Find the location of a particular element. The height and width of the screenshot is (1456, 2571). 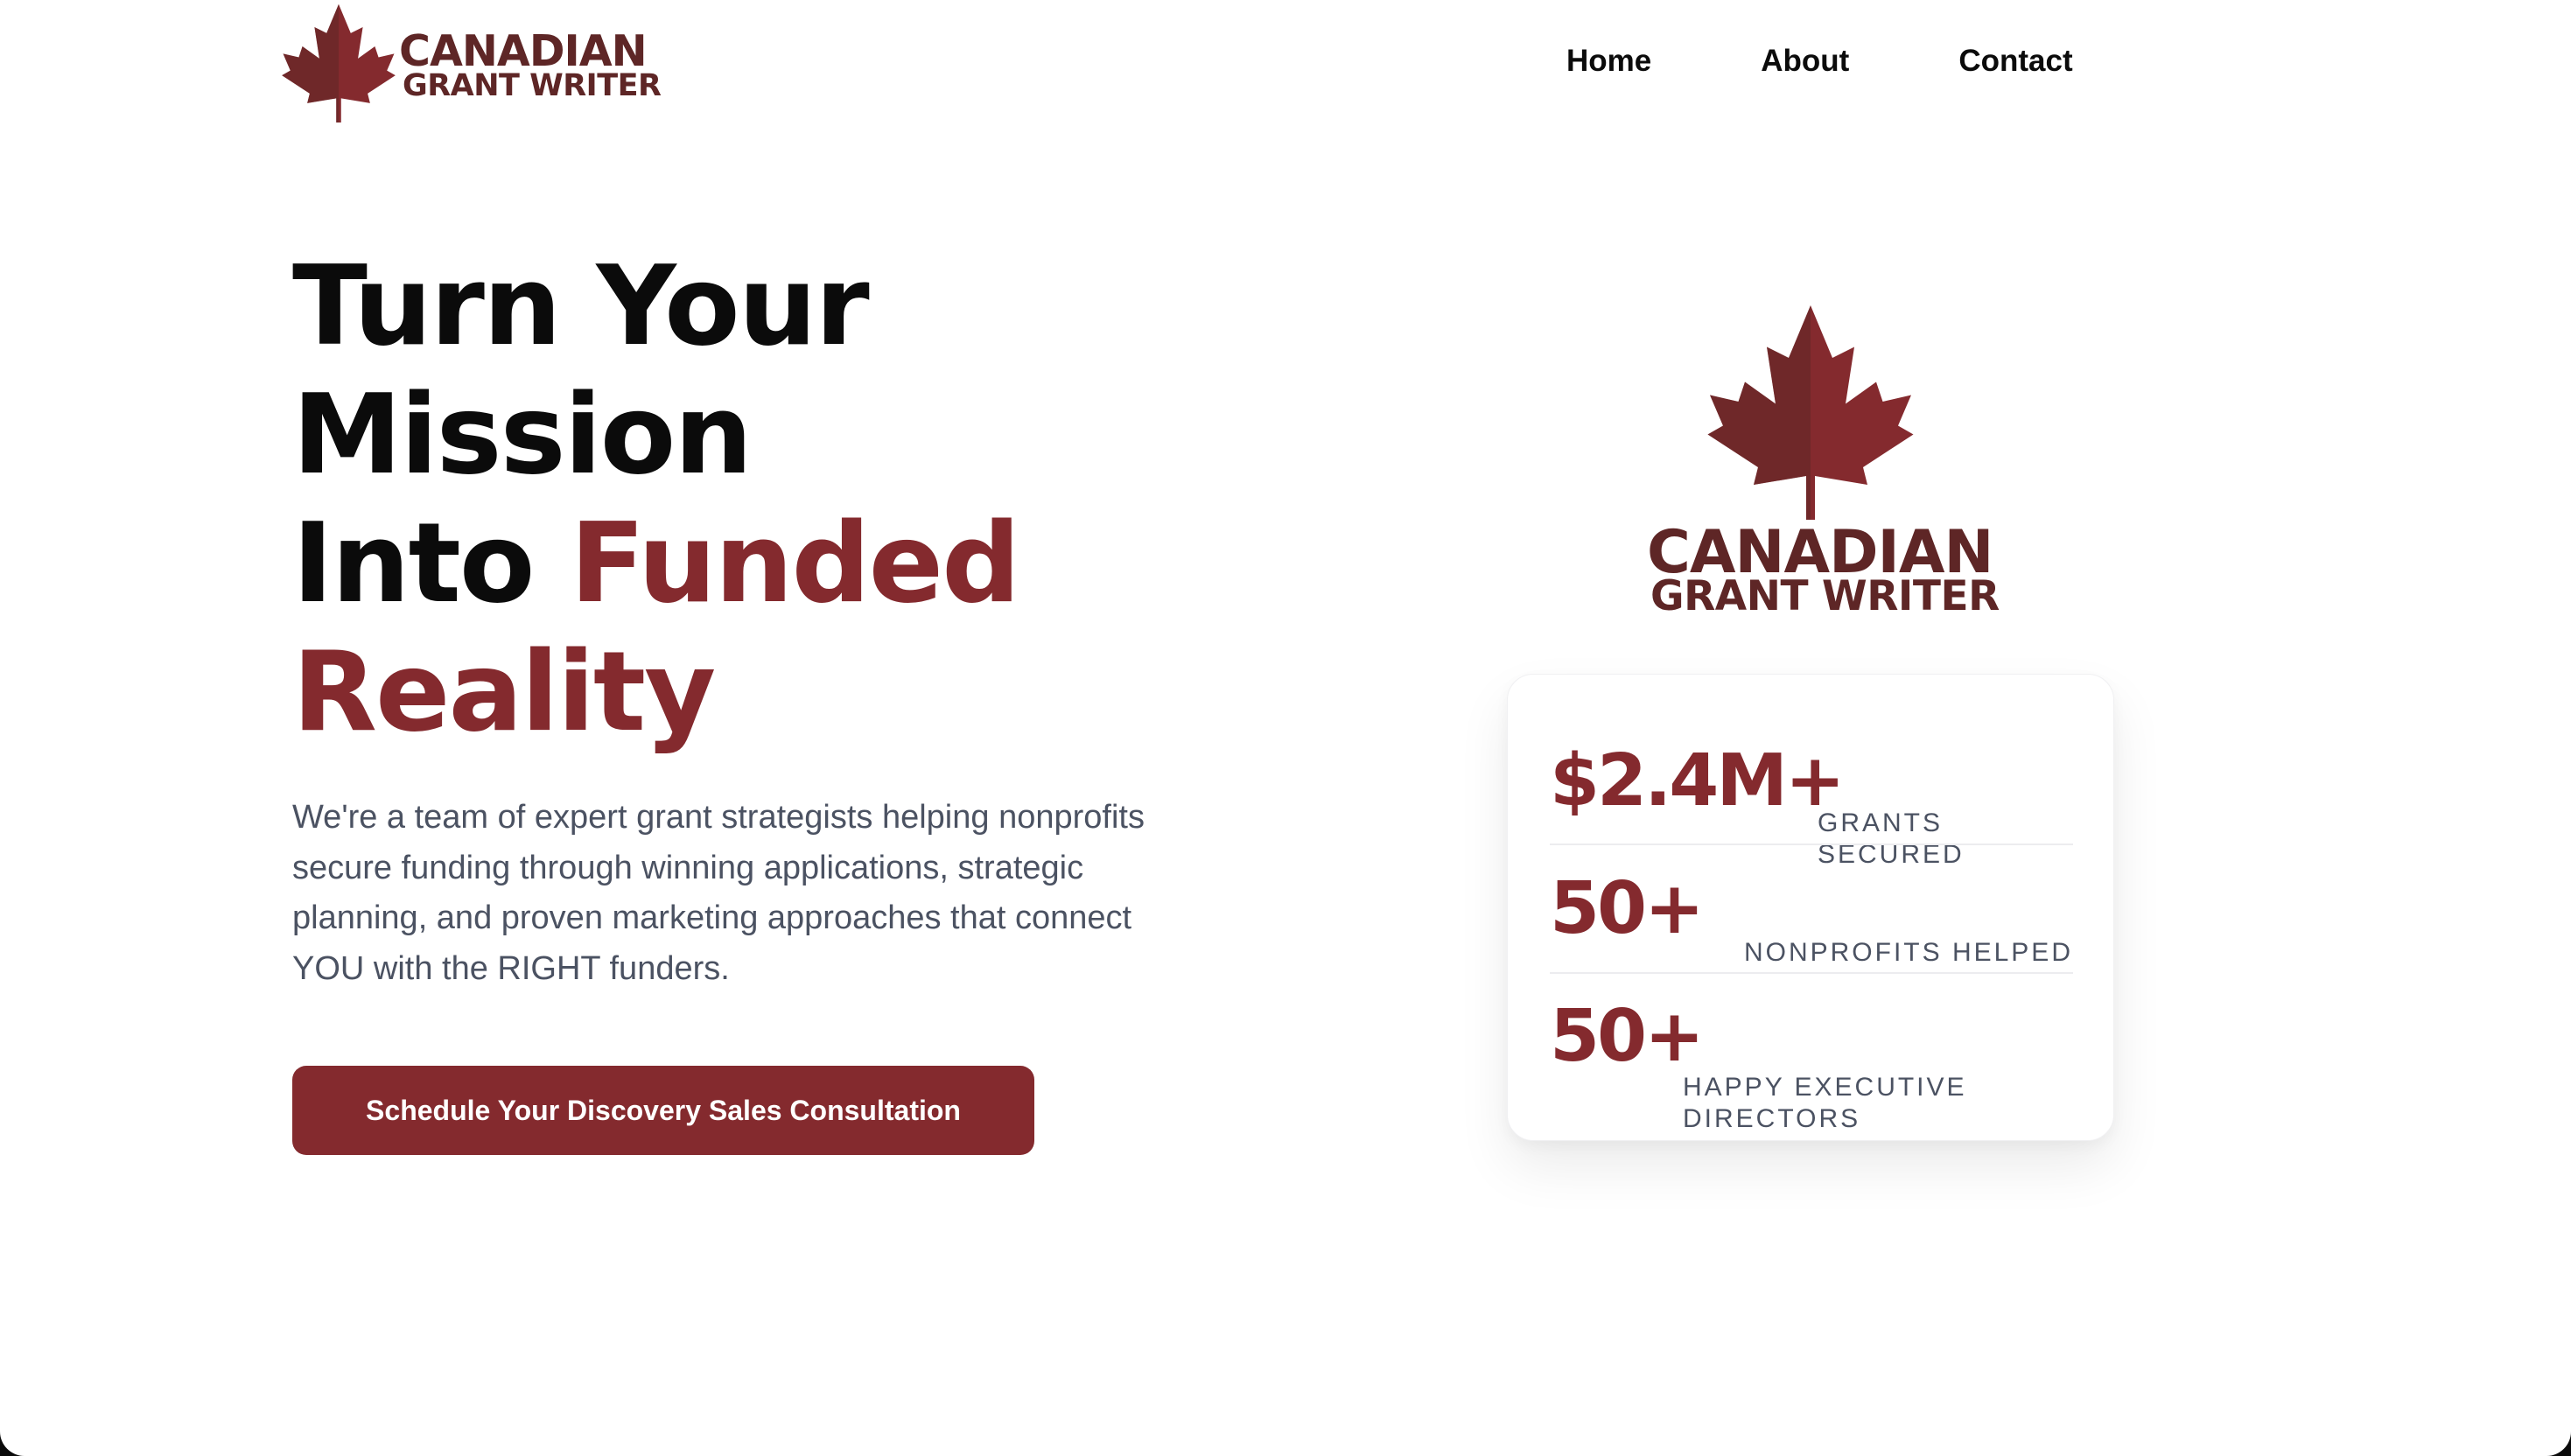

side-logo: CANADIAN GRANT WRITER is located at coordinates (1817, 467).